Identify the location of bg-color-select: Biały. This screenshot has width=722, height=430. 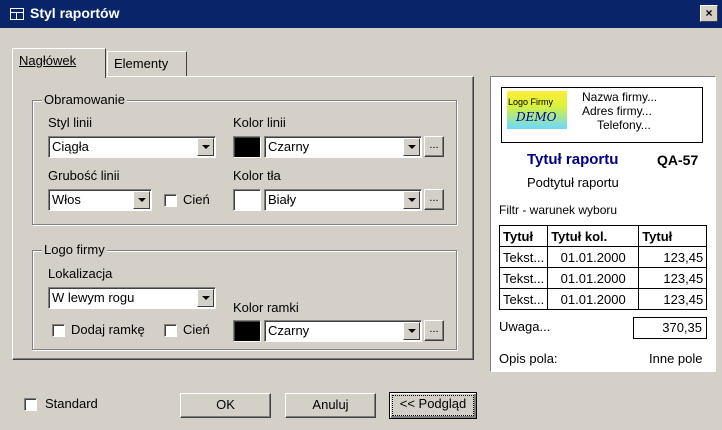
(343, 200).